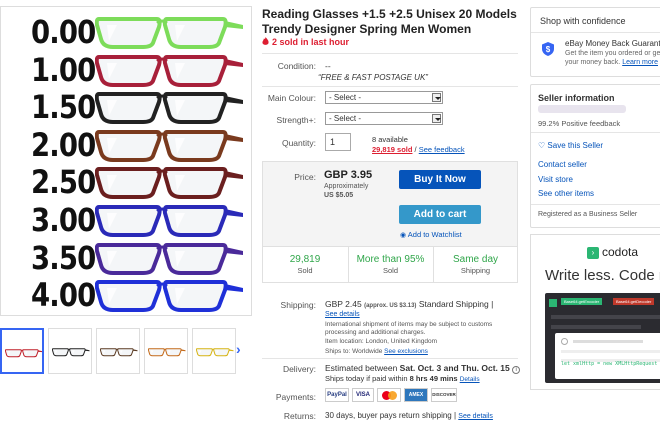 The width and height of the screenshot is (660, 440). I want to click on business-seller-note: Registered as a Business Seller, so click(588, 214).